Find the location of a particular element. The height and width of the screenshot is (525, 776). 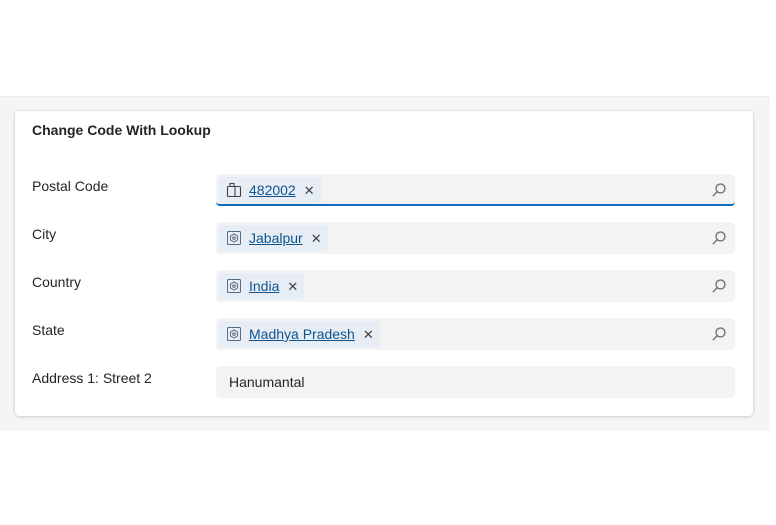

country-lookup-field: India ✕ is located at coordinates (475, 286).